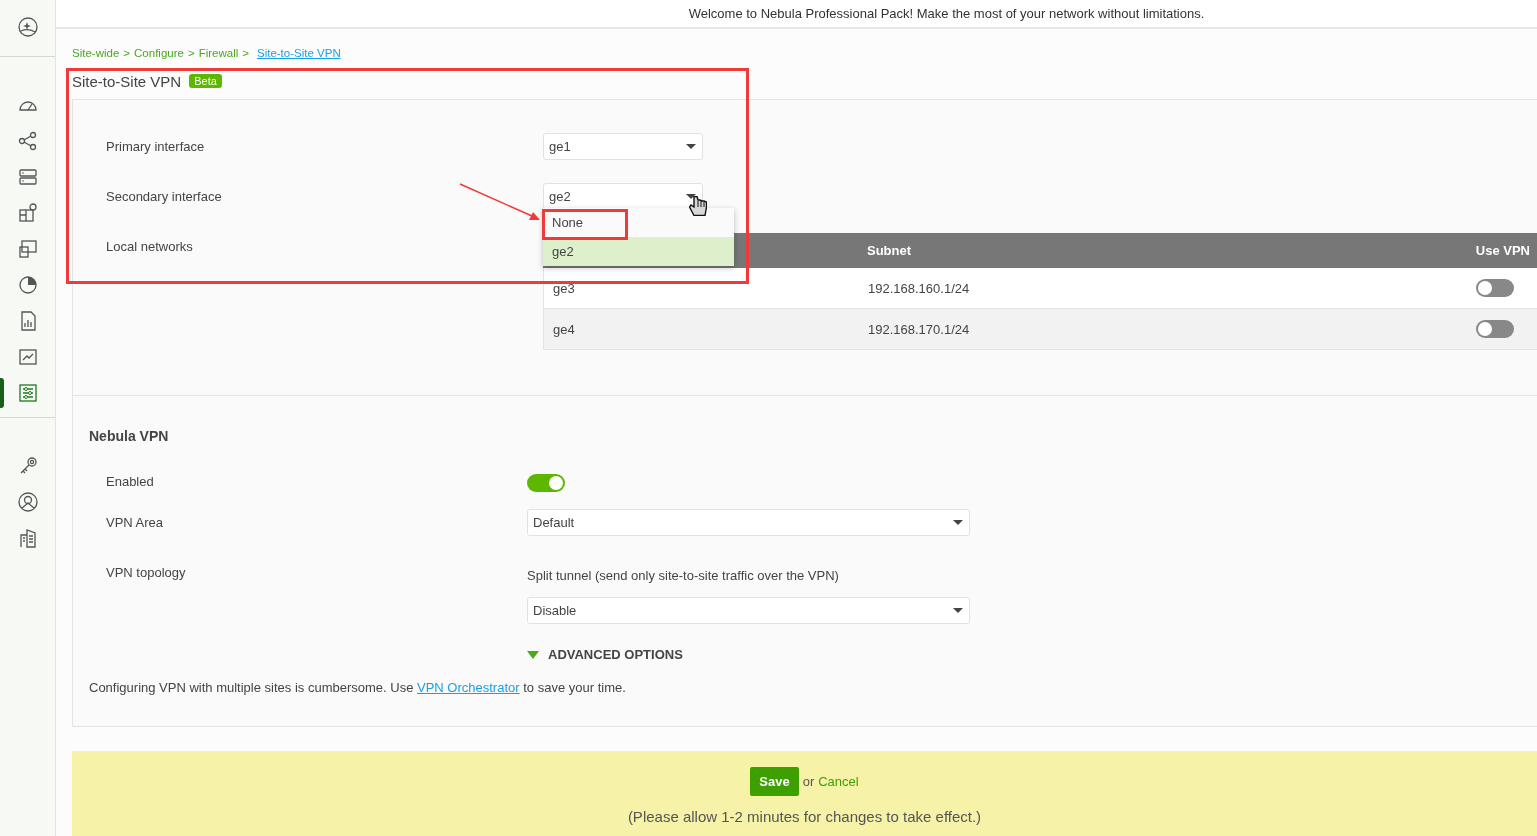  What do you see at coordinates (27, 357) in the screenshot?
I see `line-chart-icon` at bounding box center [27, 357].